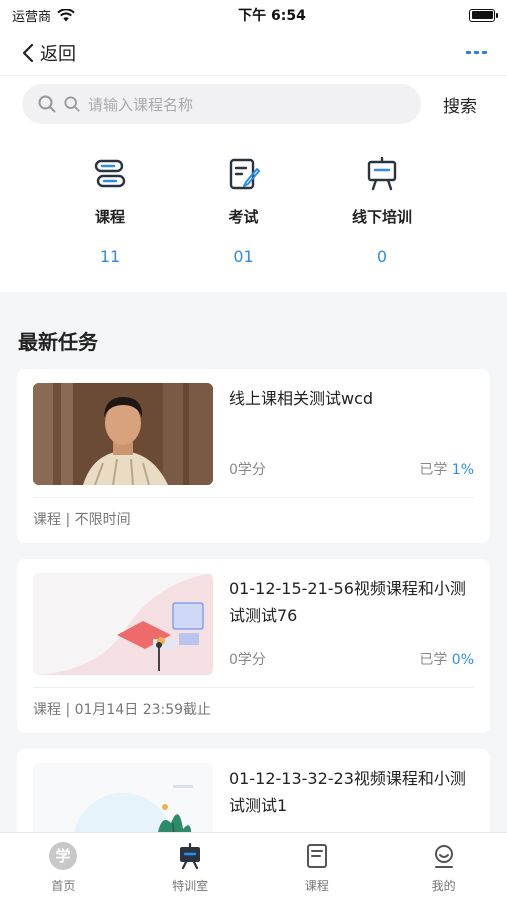 The height and width of the screenshot is (900, 507). What do you see at coordinates (462, 470) in the screenshot?
I see `task-progress-percent: 1%` at bounding box center [462, 470].